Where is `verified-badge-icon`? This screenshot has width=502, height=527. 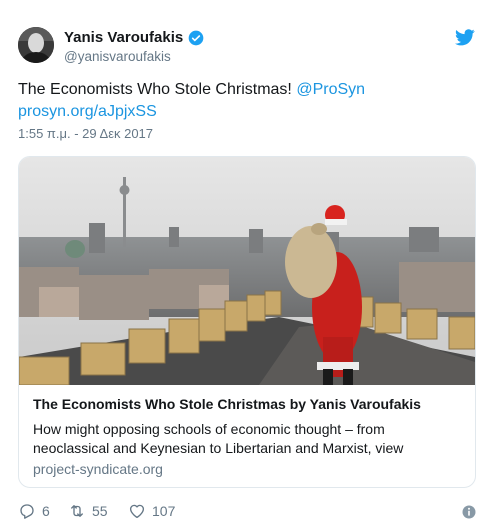
verified-badge-icon is located at coordinates (196, 37).